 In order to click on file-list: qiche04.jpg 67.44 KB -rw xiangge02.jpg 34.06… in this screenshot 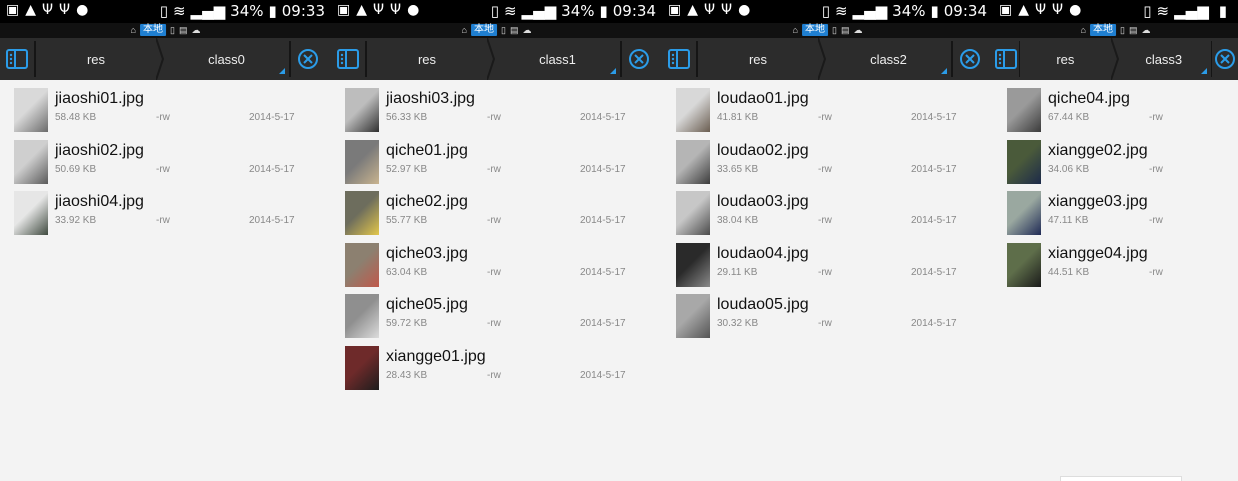, I will do `click(1115, 185)`.